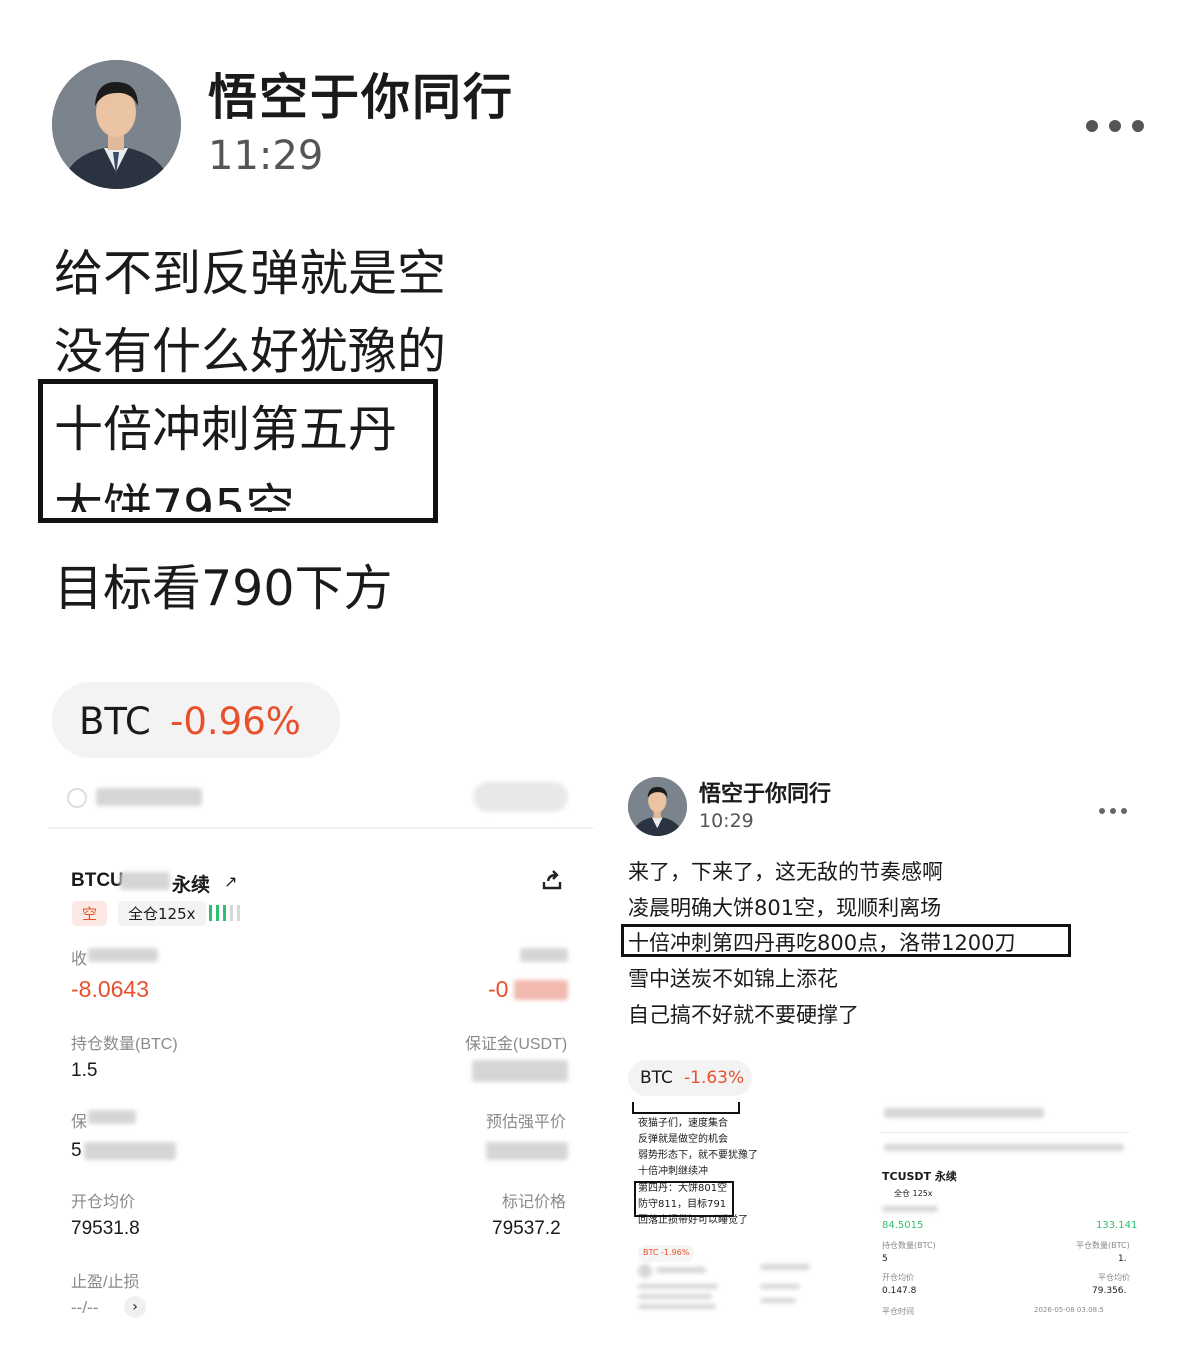  I want to click on nested-card-subheader-blur, so click(1004, 1147).